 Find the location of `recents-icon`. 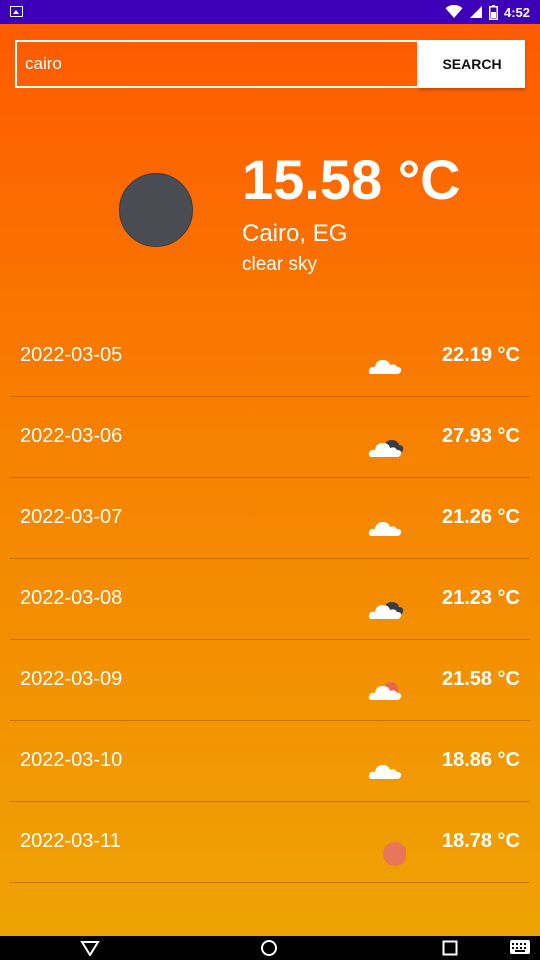

recents-icon is located at coordinates (450, 948).